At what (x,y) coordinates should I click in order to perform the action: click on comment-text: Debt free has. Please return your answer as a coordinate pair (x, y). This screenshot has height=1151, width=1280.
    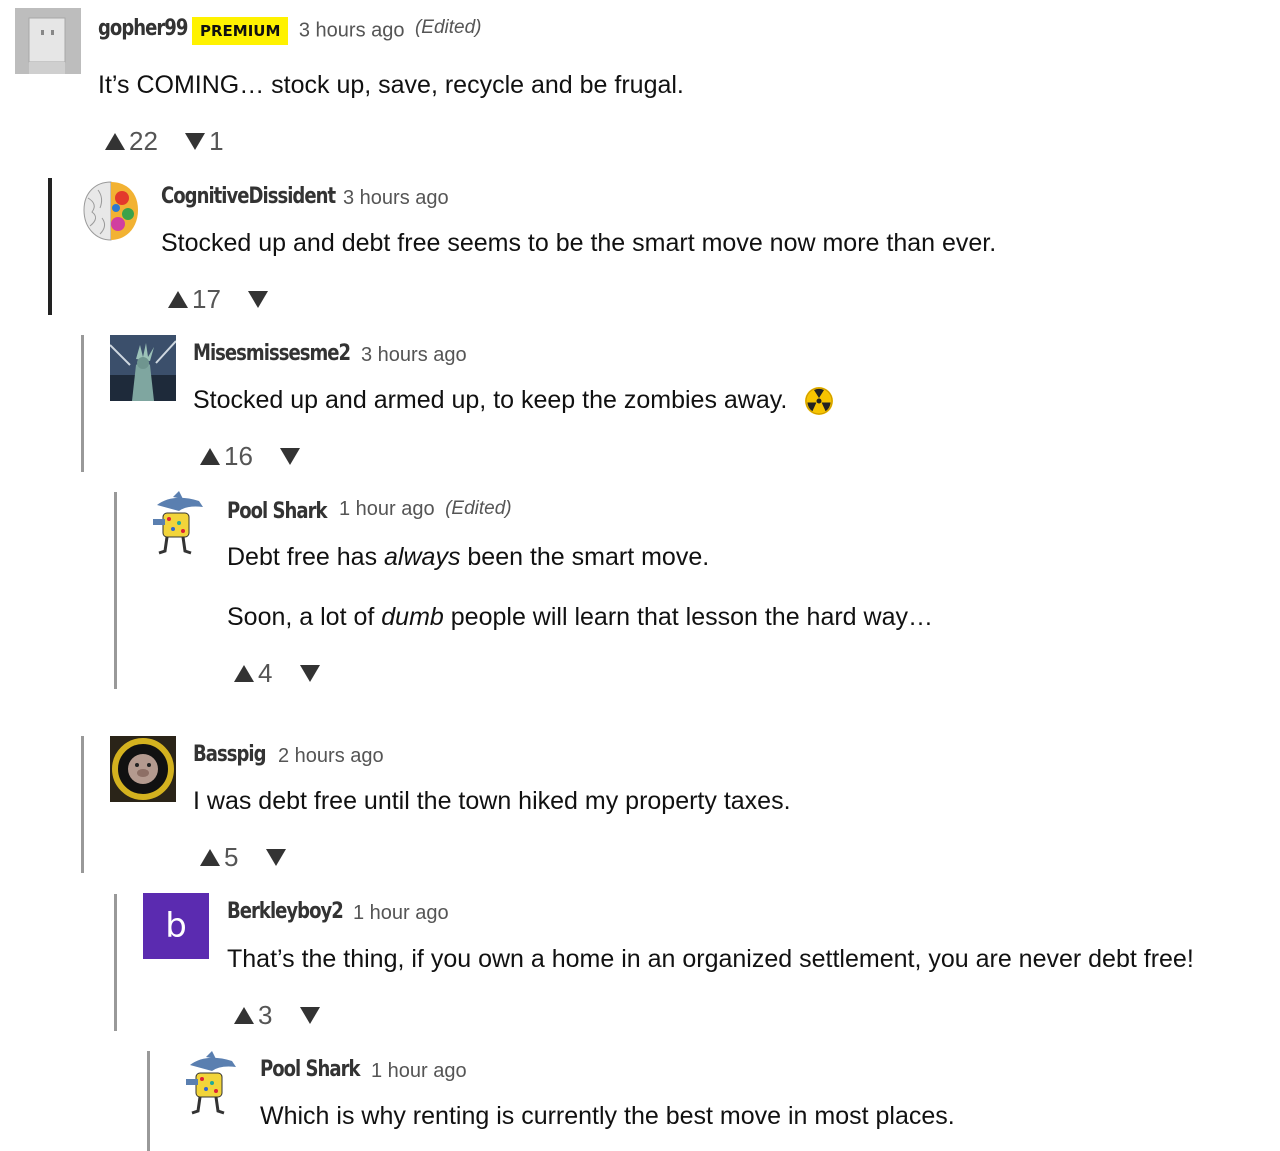
    Looking at the image, I should click on (306, 557).